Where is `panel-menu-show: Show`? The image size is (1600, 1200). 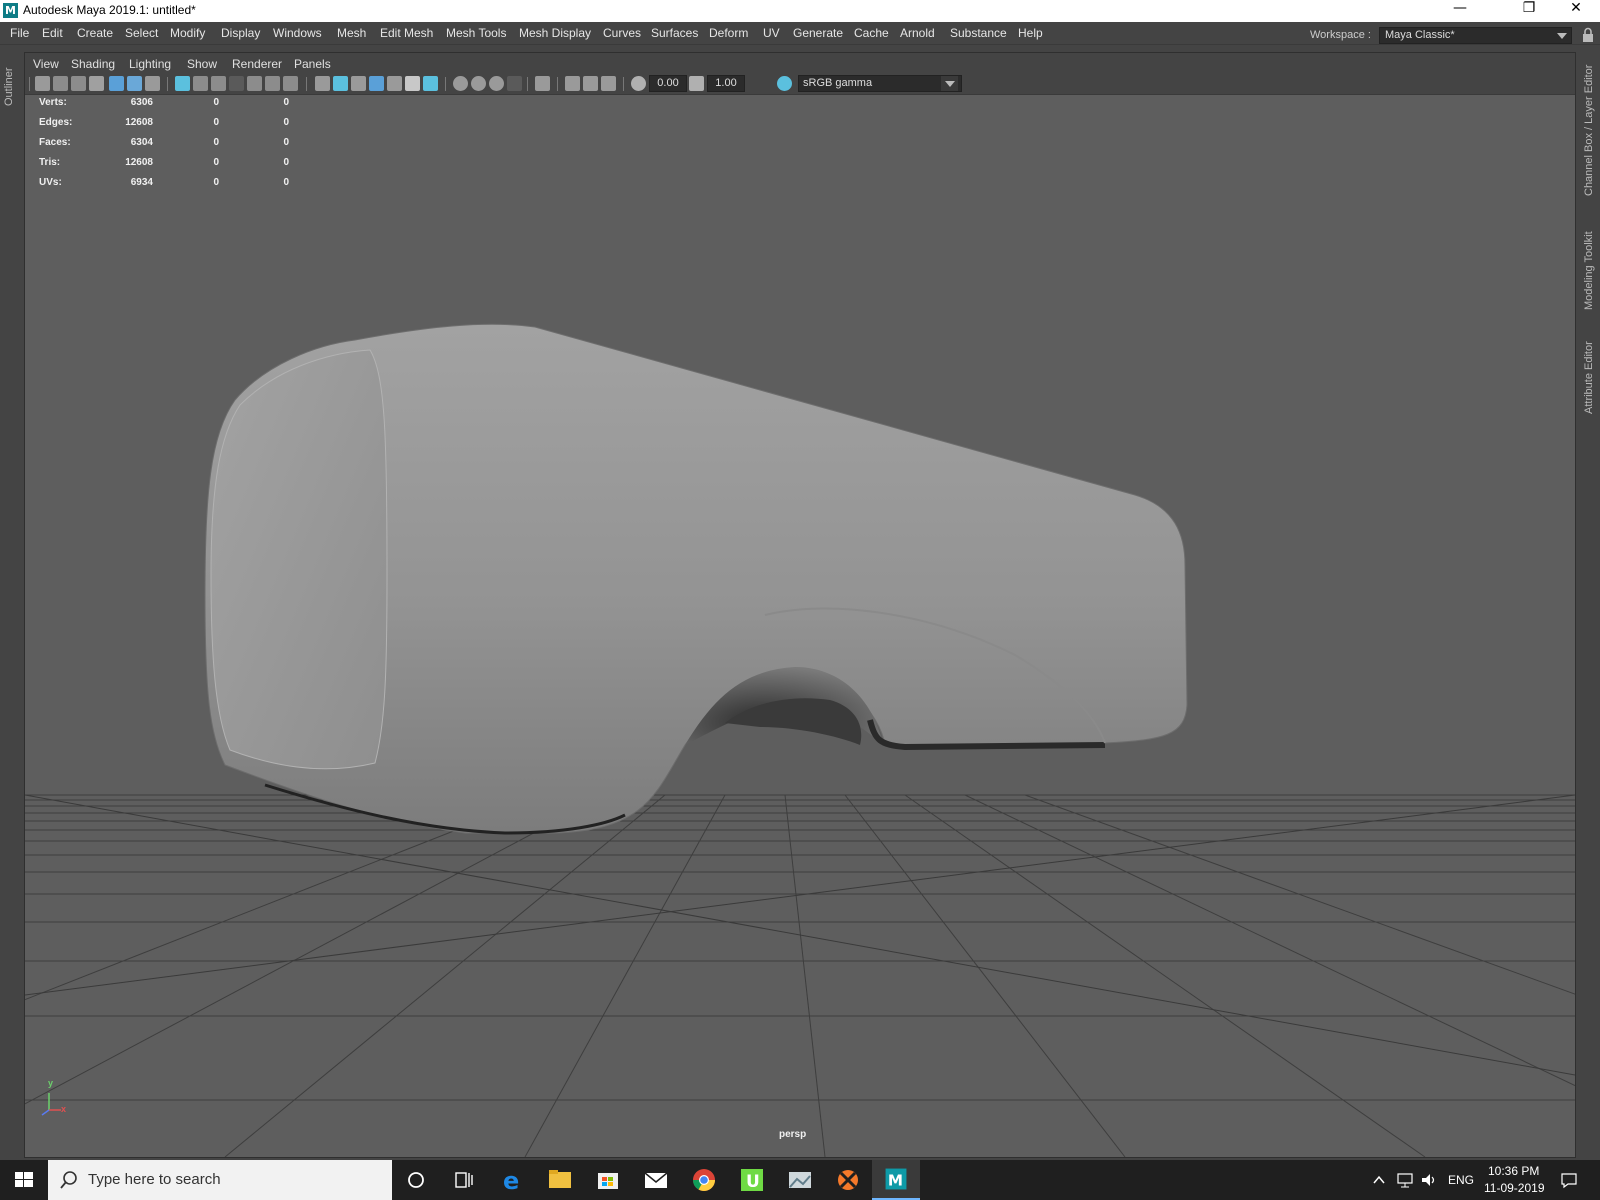
panel-menu-show: Show is located at coordinates (202, 64).